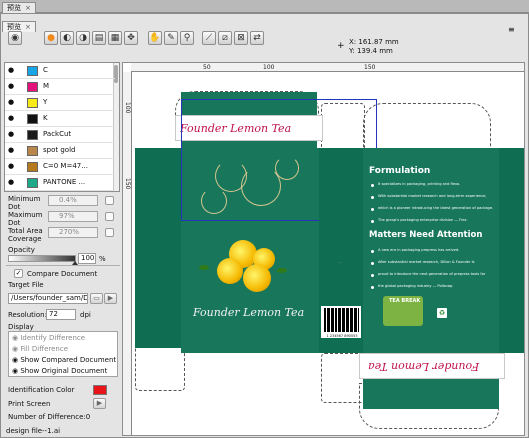 This screenshot has width=529, height=438. Describe the element at coordinates (48, 338) in the screenshot. I see `display-option: ◉ Identify Difference` at that location.